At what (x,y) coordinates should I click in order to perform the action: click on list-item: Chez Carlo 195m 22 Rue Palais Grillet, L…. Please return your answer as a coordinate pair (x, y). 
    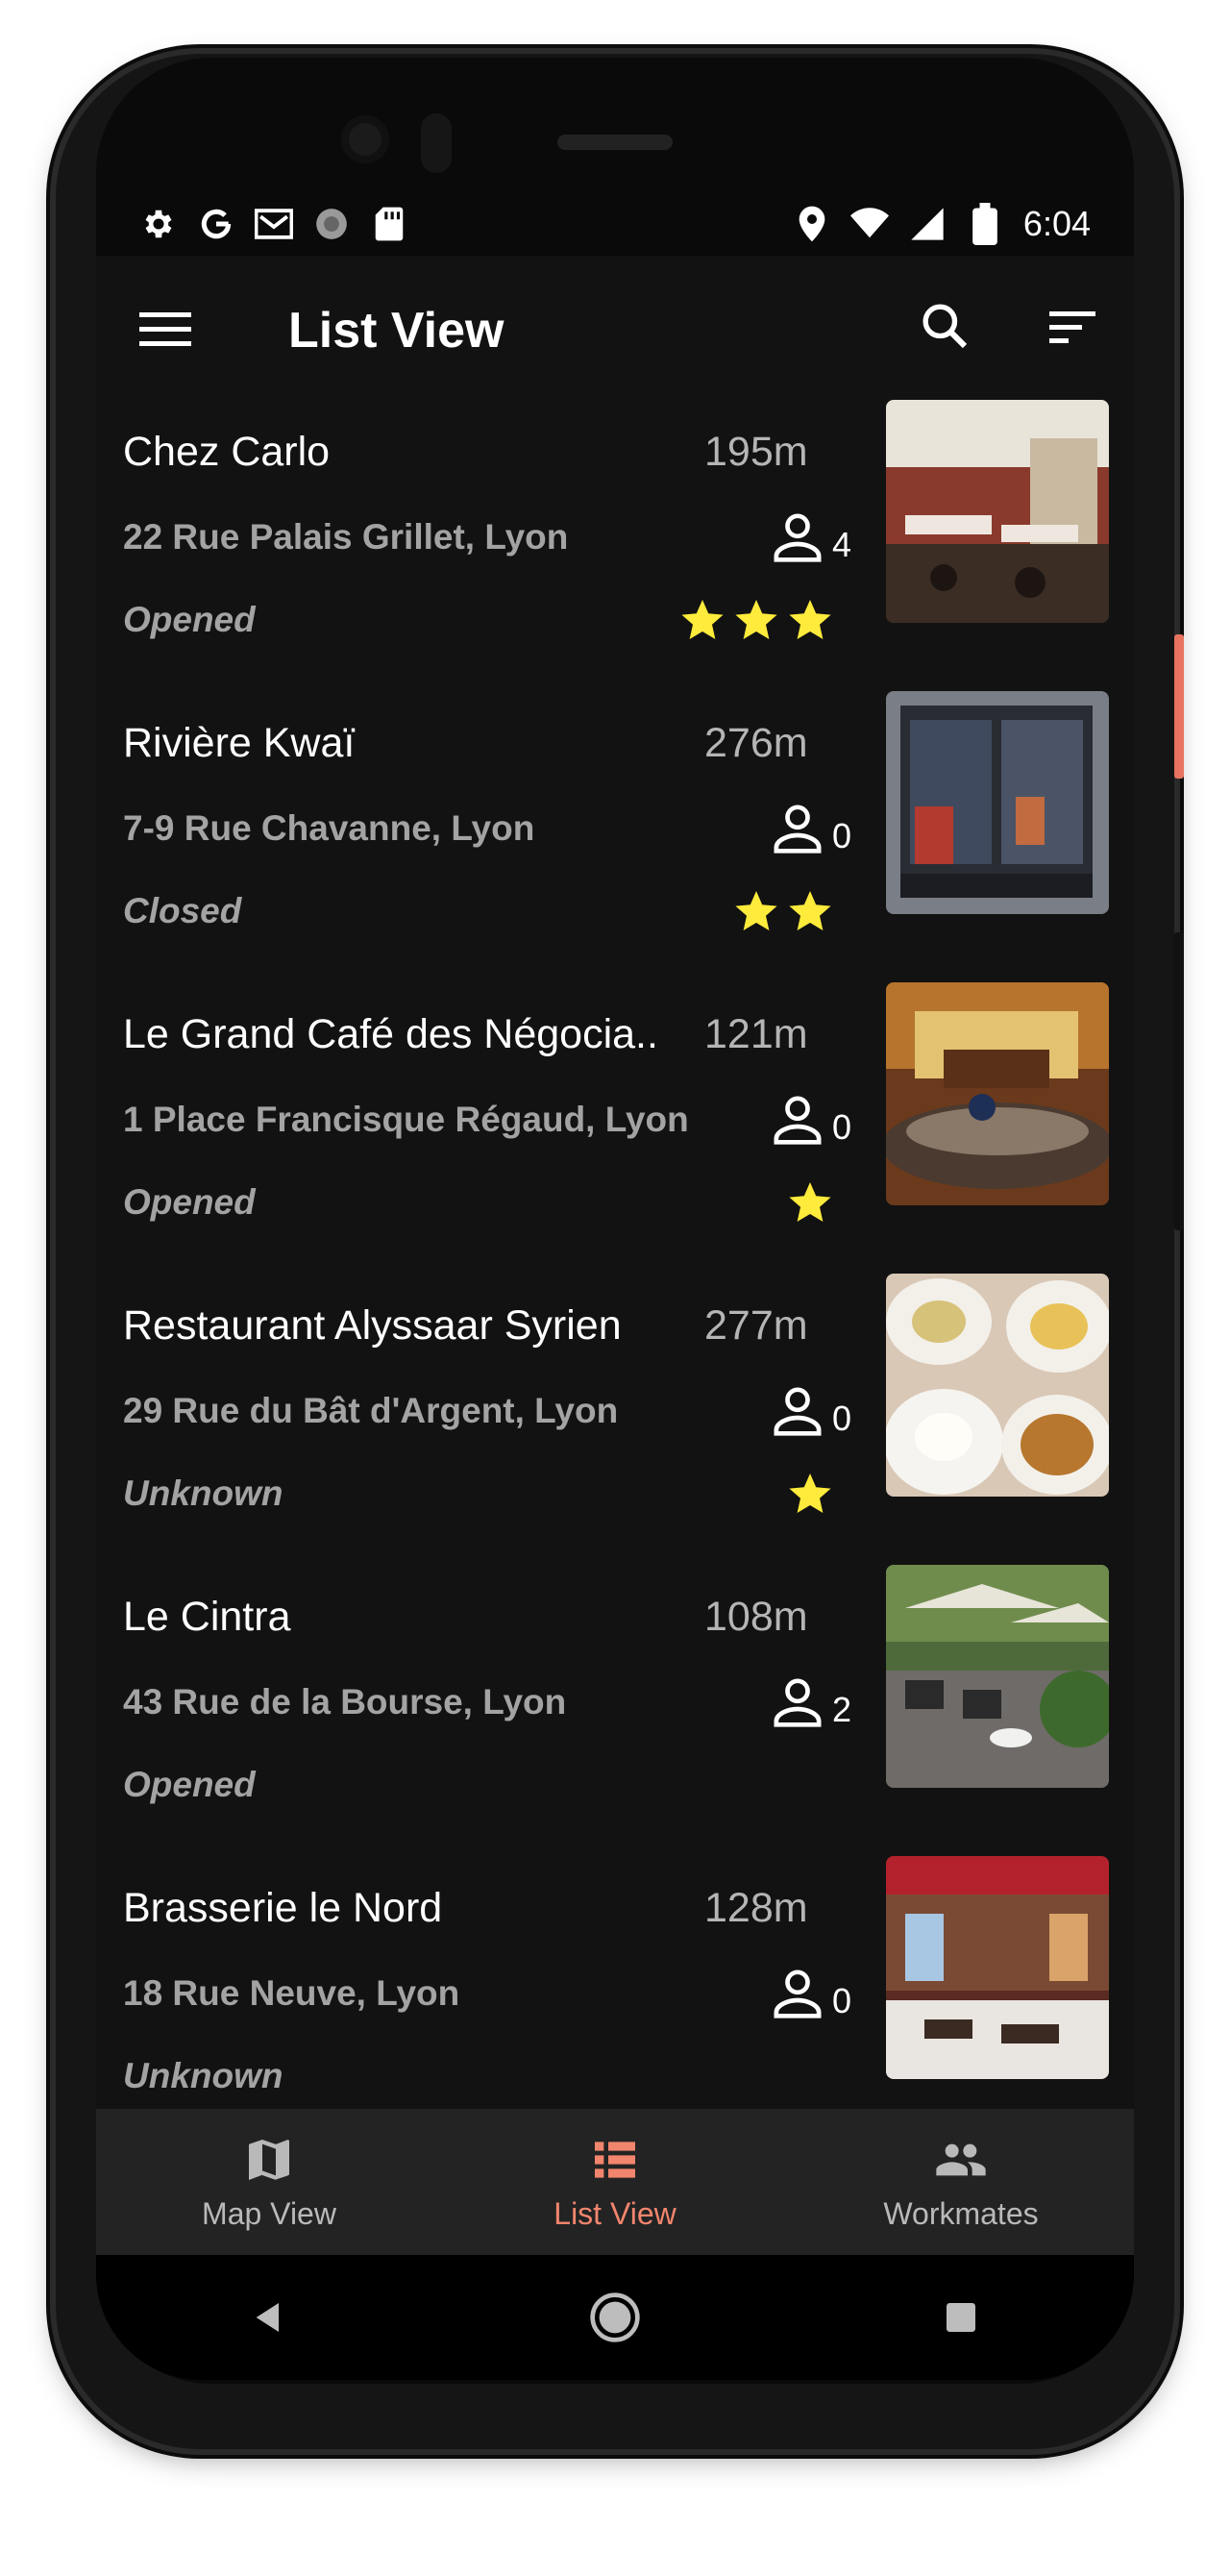
    Looking at the image, I should click on (615, 560).